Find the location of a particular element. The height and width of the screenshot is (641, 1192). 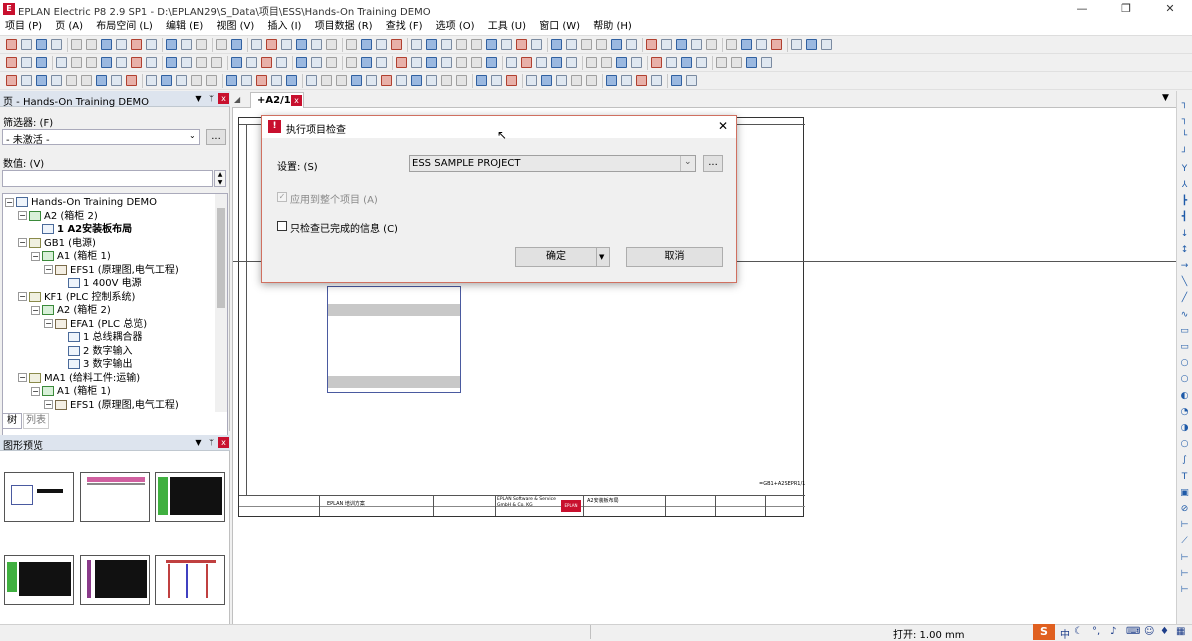

symbol-tool-icon: ▣ is located at coordinates (1184, 493).